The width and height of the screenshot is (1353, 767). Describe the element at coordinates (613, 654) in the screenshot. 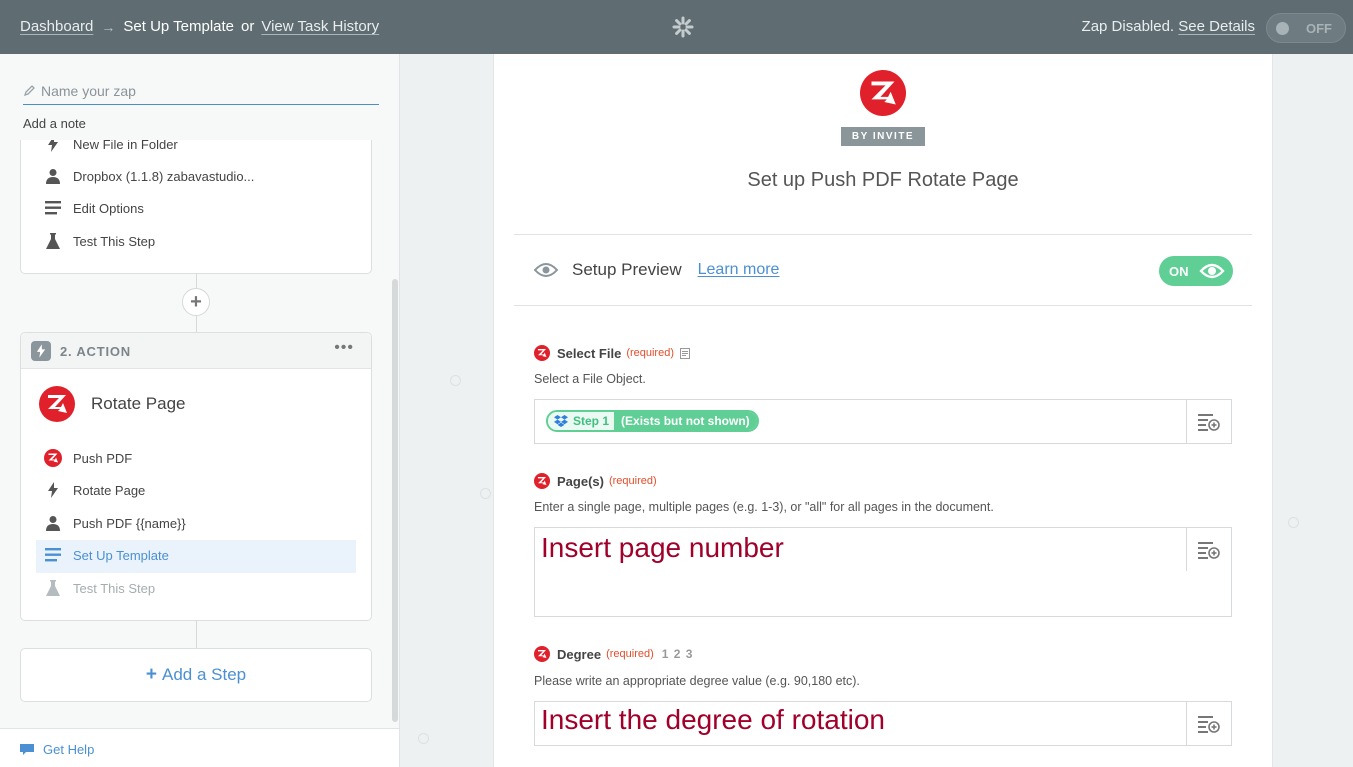

I see `degree-label: Degree (required) 1 2 3` at that location.